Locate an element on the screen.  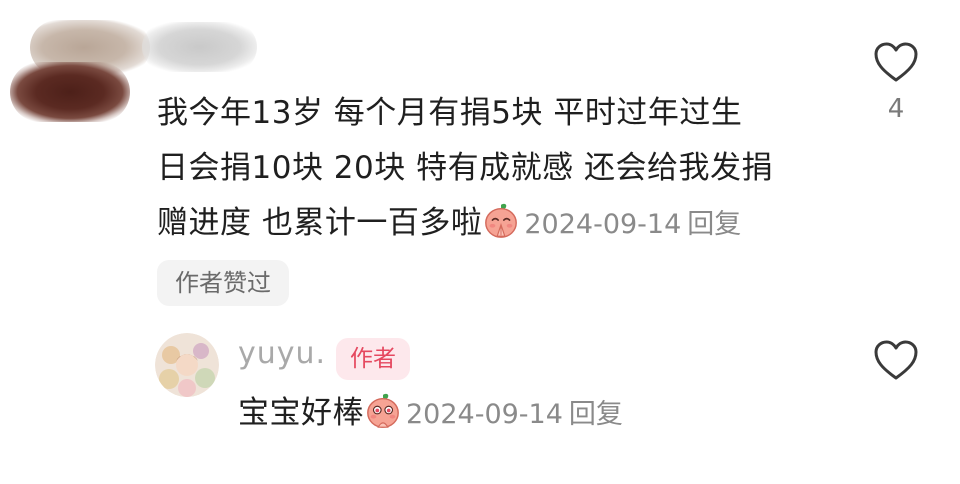
redacted-avatar-scribble is located at coordinates (70, 92).